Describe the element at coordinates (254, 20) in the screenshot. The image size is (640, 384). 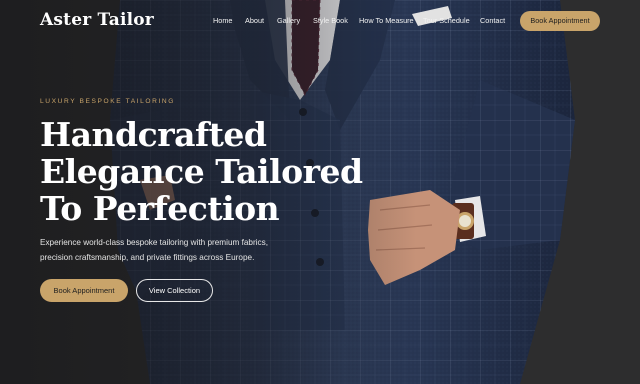
I see `nav-item-about: About` at that location.